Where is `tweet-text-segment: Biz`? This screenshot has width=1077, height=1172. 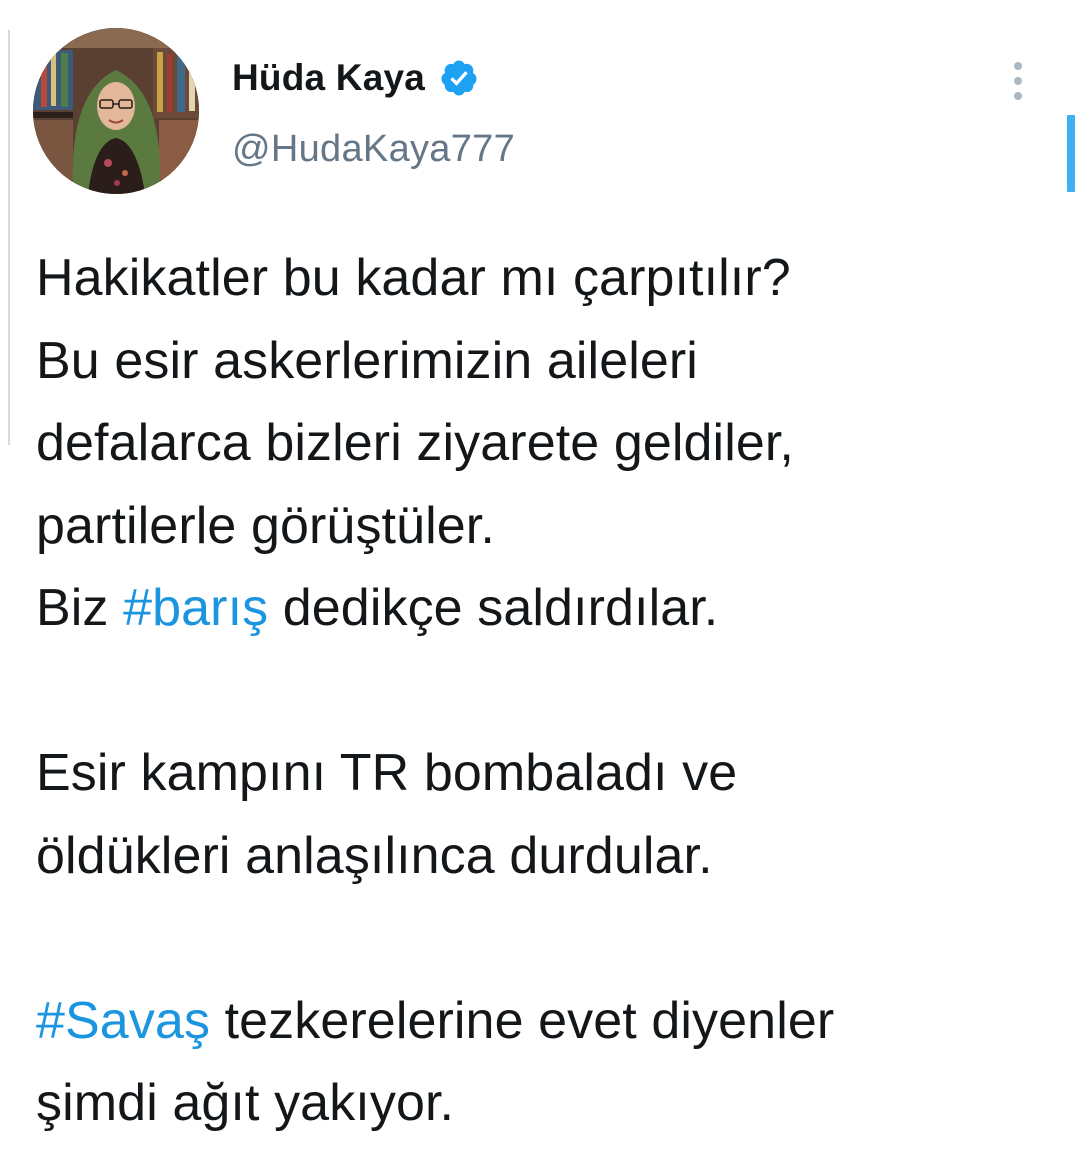 tweet-text-segment: Biz is located at coordinates (80, 608).